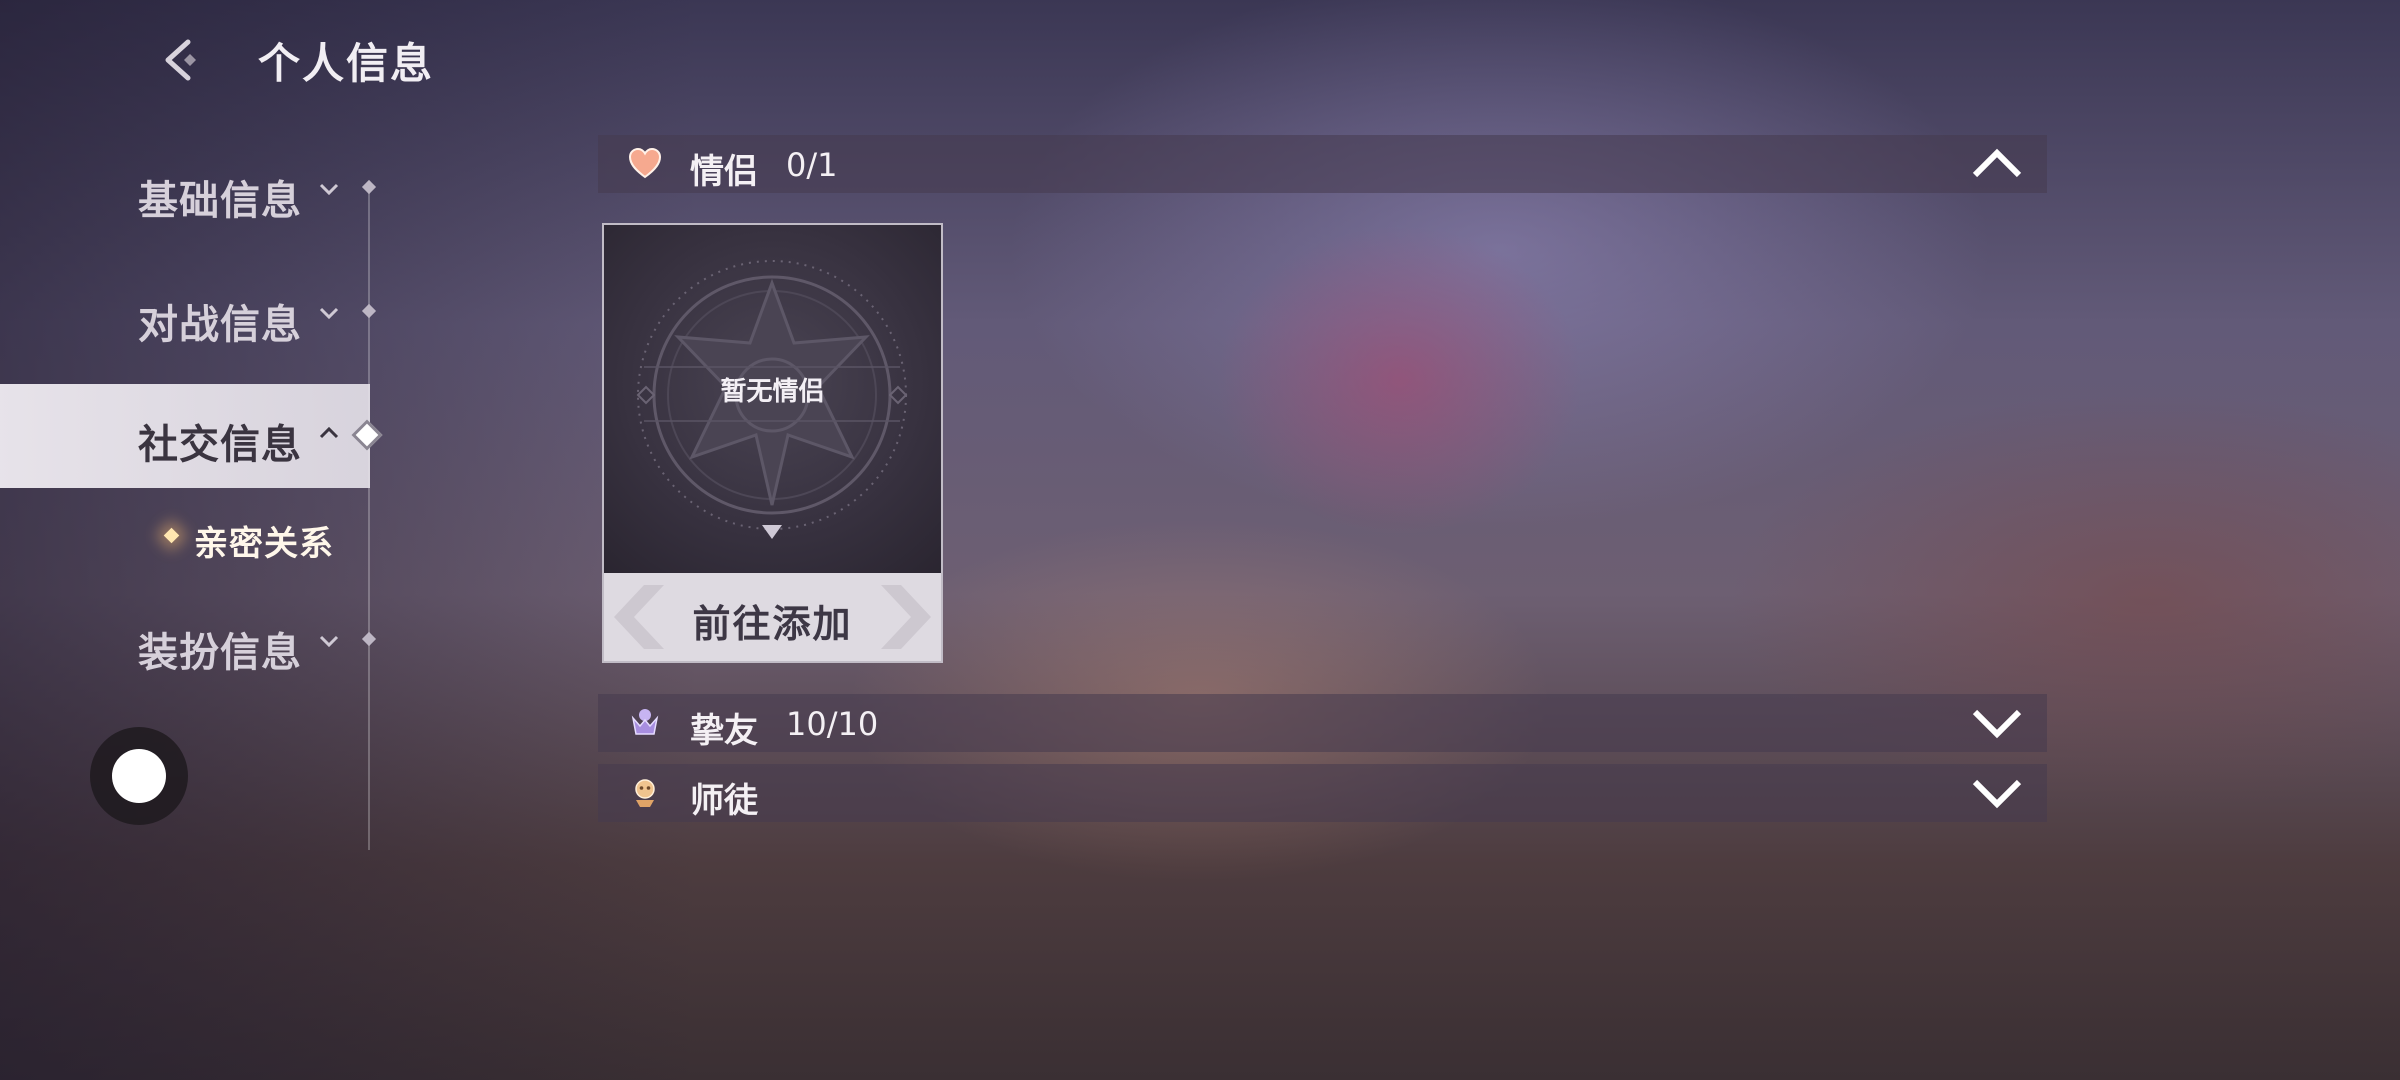 This screenshot has width=2400, height=1080. I want to click on section-count: 0/1, so click(812, 165).